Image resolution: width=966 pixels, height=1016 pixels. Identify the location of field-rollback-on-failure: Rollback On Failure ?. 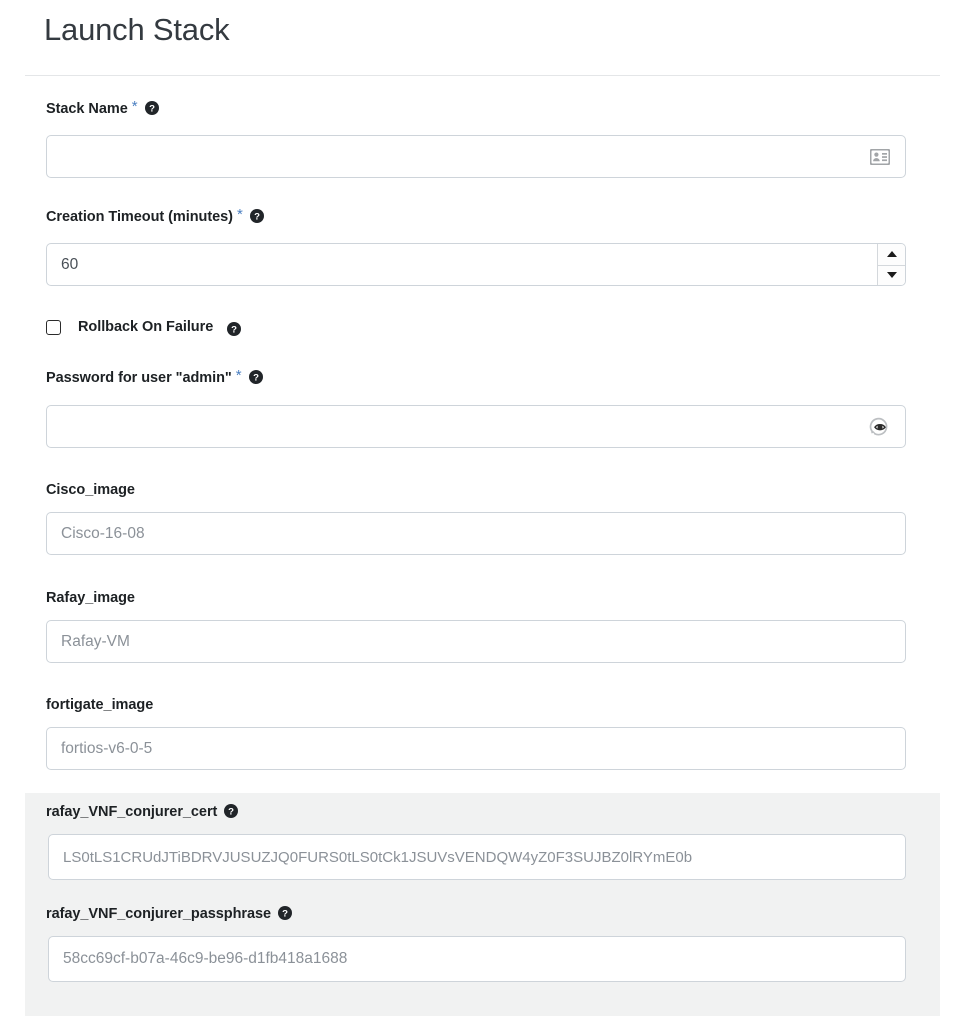
(144, 327).